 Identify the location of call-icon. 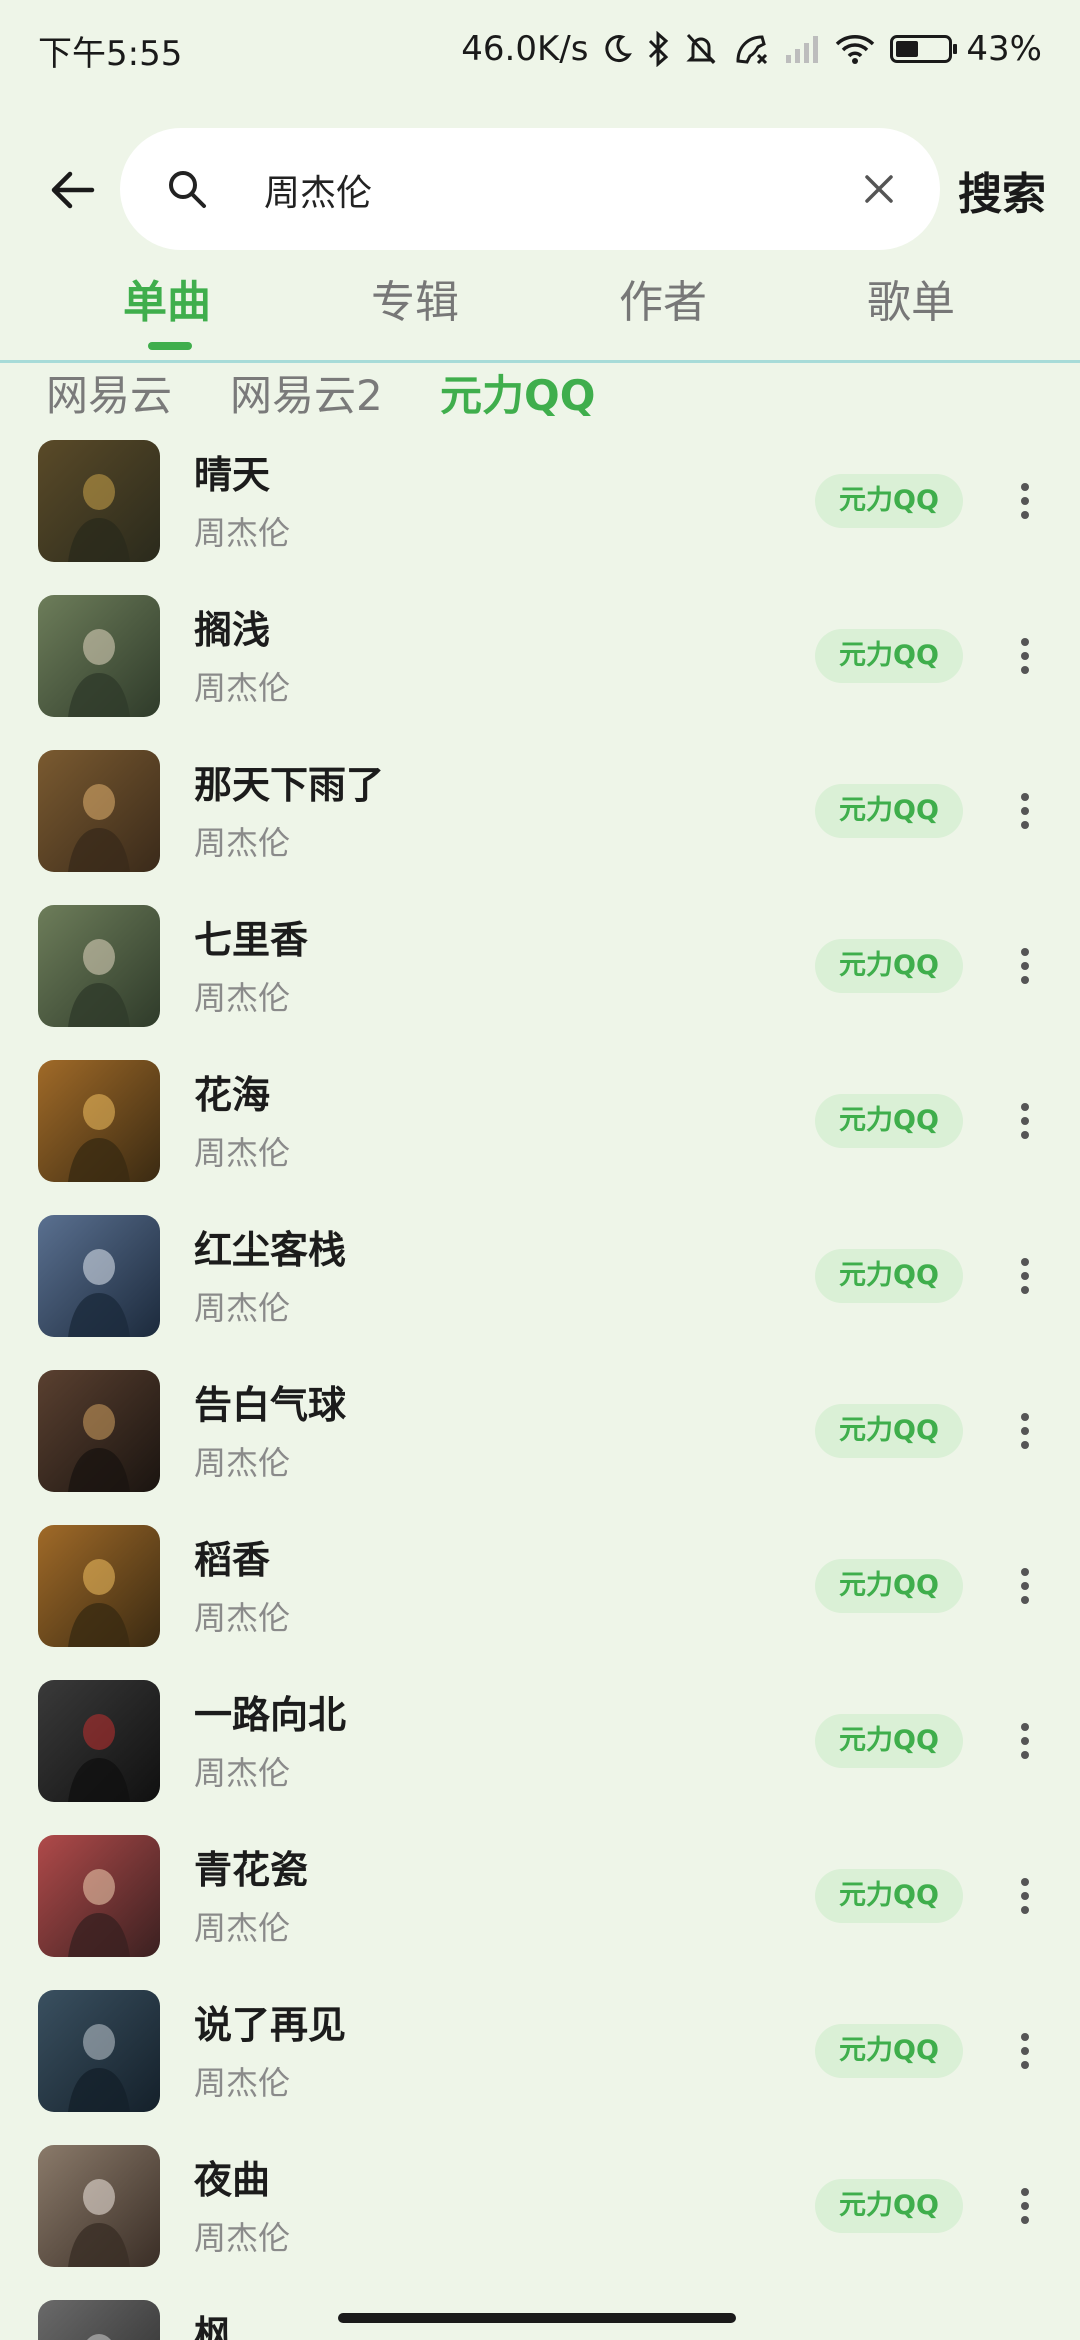
(752, 50).